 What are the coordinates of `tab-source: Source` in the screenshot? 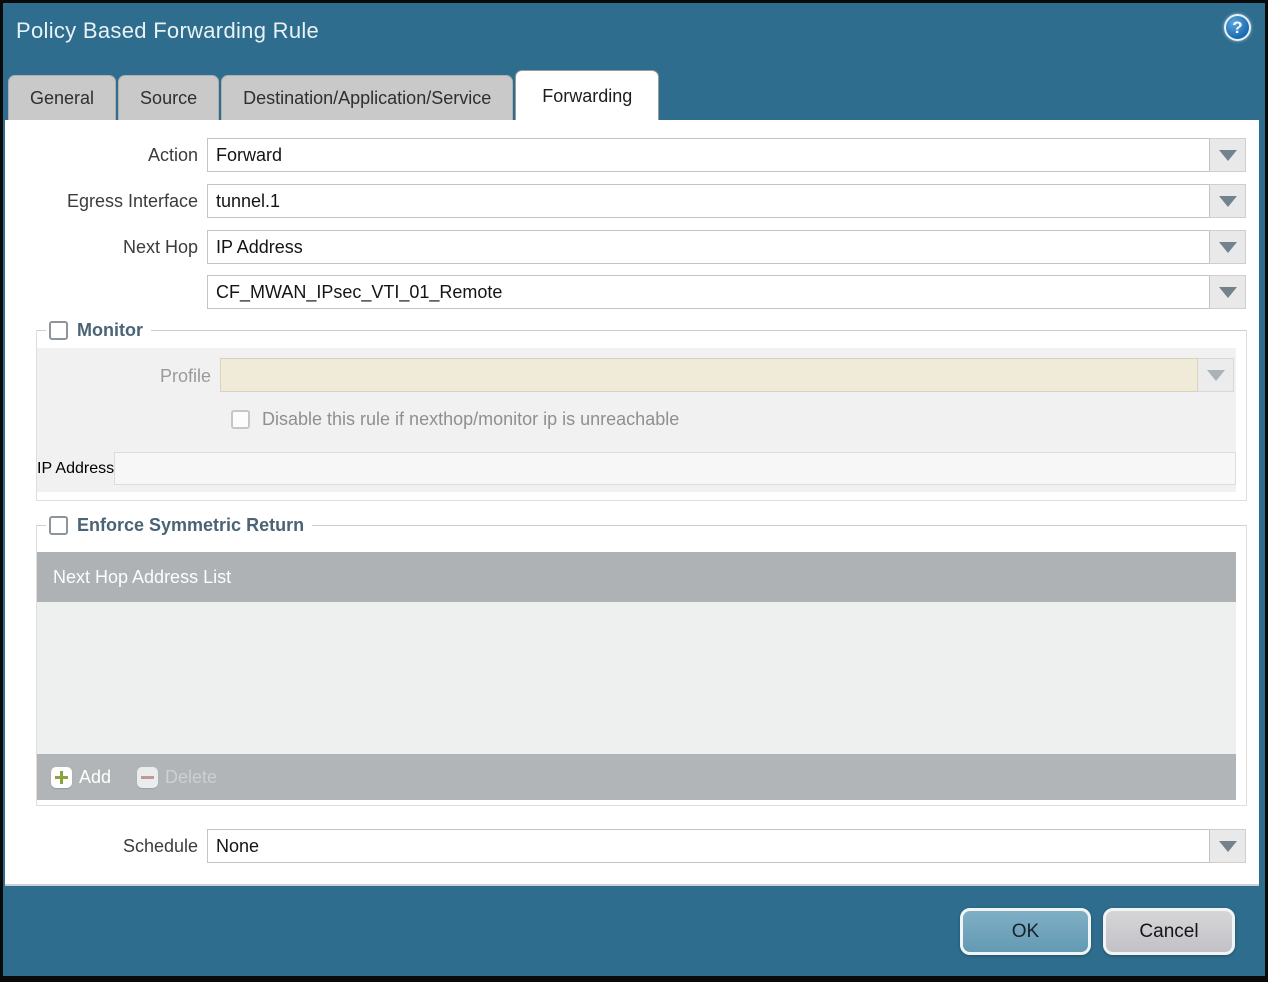 It's located at (169, 97).